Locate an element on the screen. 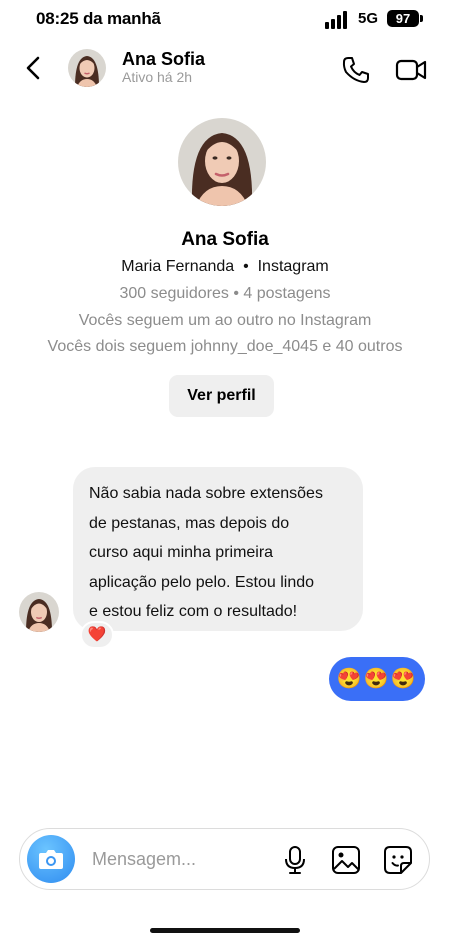 The width and height of the screenshot is (450, 948). message-input is located at coordinates (182, 859).